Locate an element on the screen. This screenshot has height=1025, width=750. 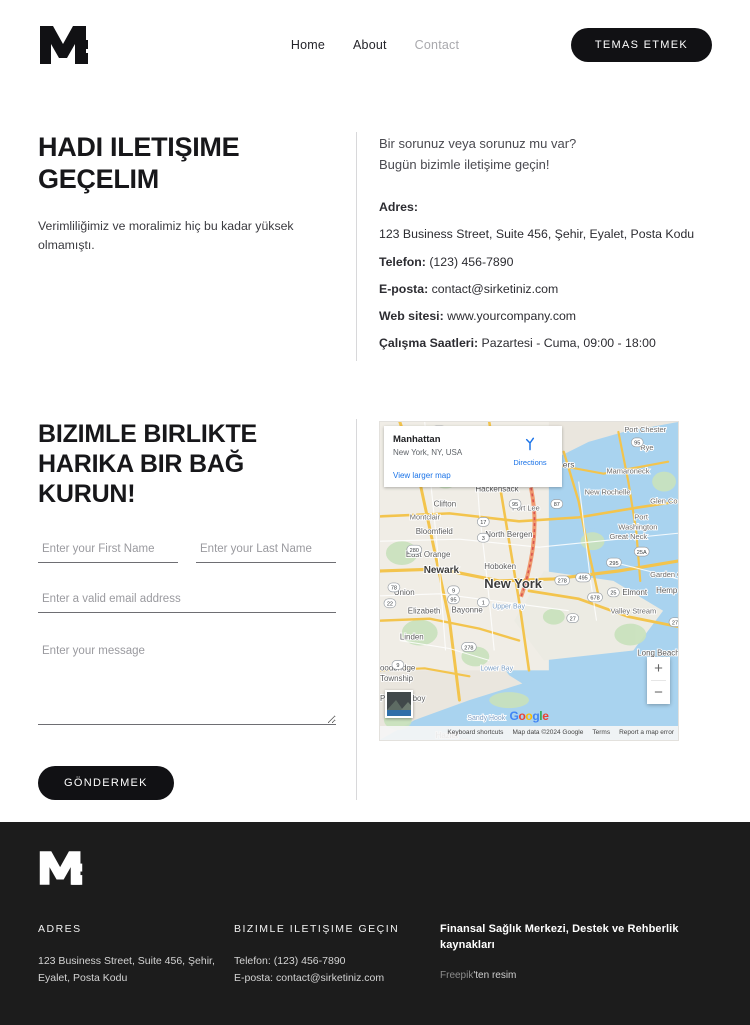
name-field-row is located at coordinates (187, 550).